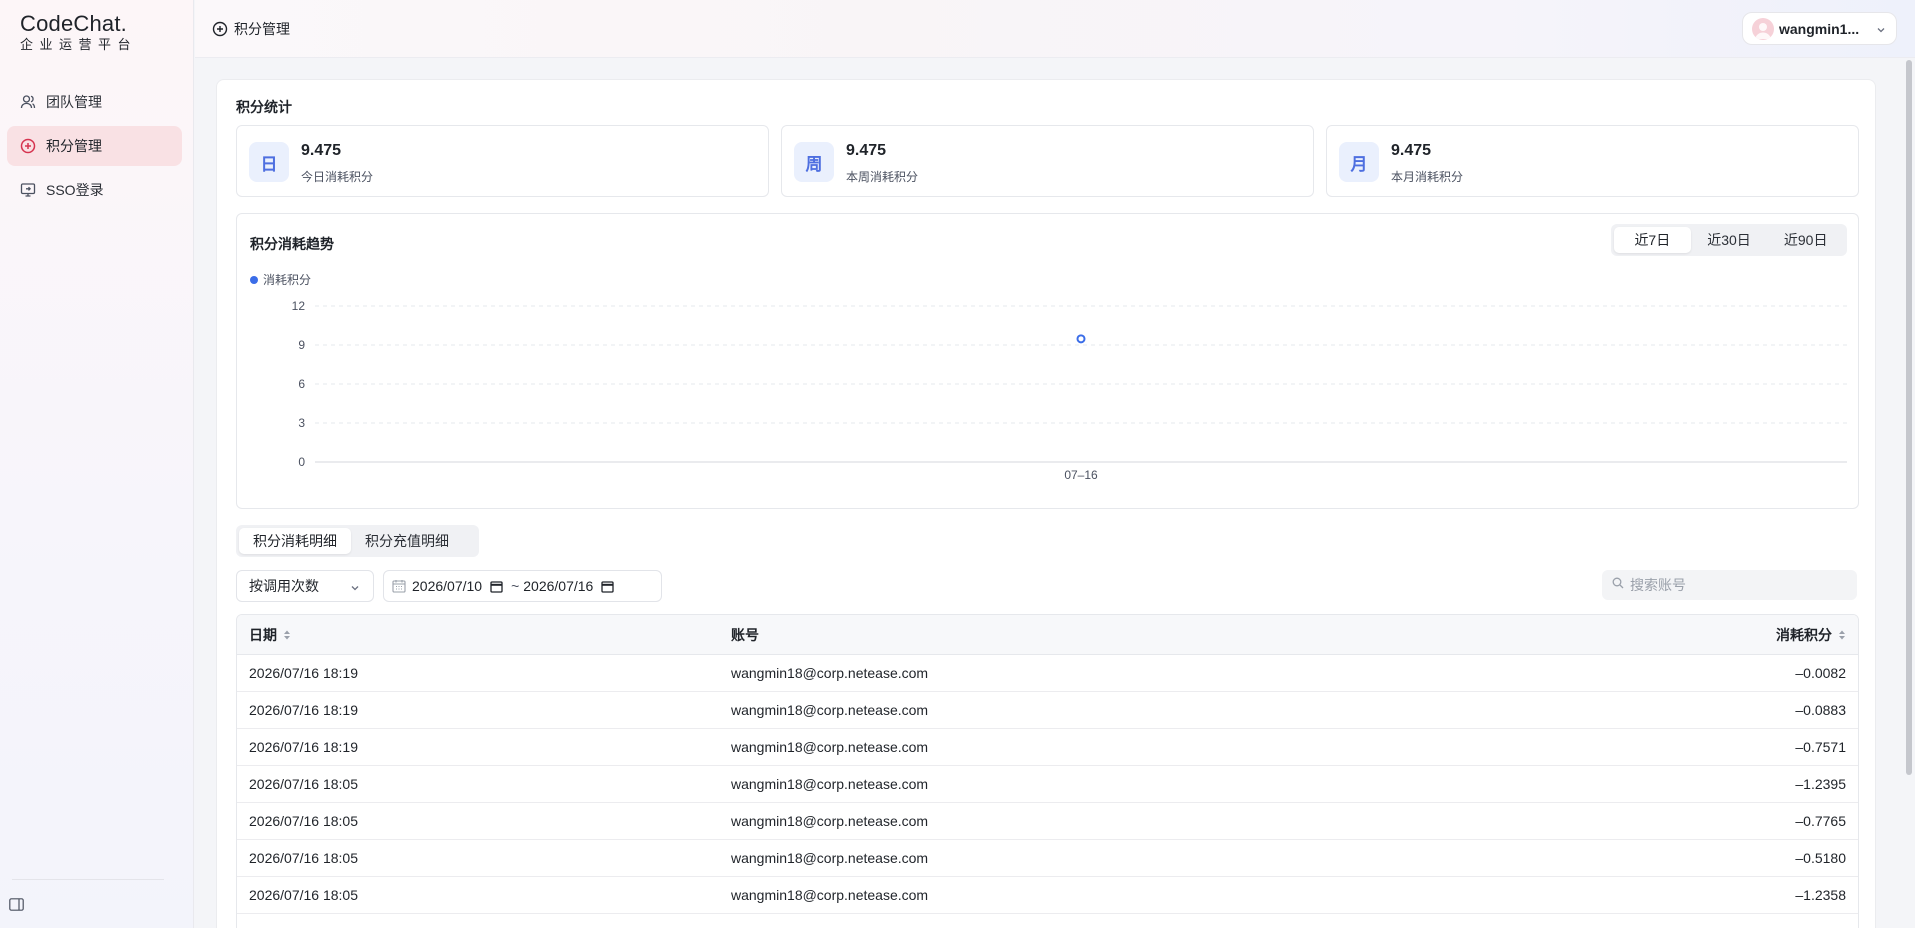 This screenshot has height=928, width=1915. I want to click on search-icon, so click(1618, 585).